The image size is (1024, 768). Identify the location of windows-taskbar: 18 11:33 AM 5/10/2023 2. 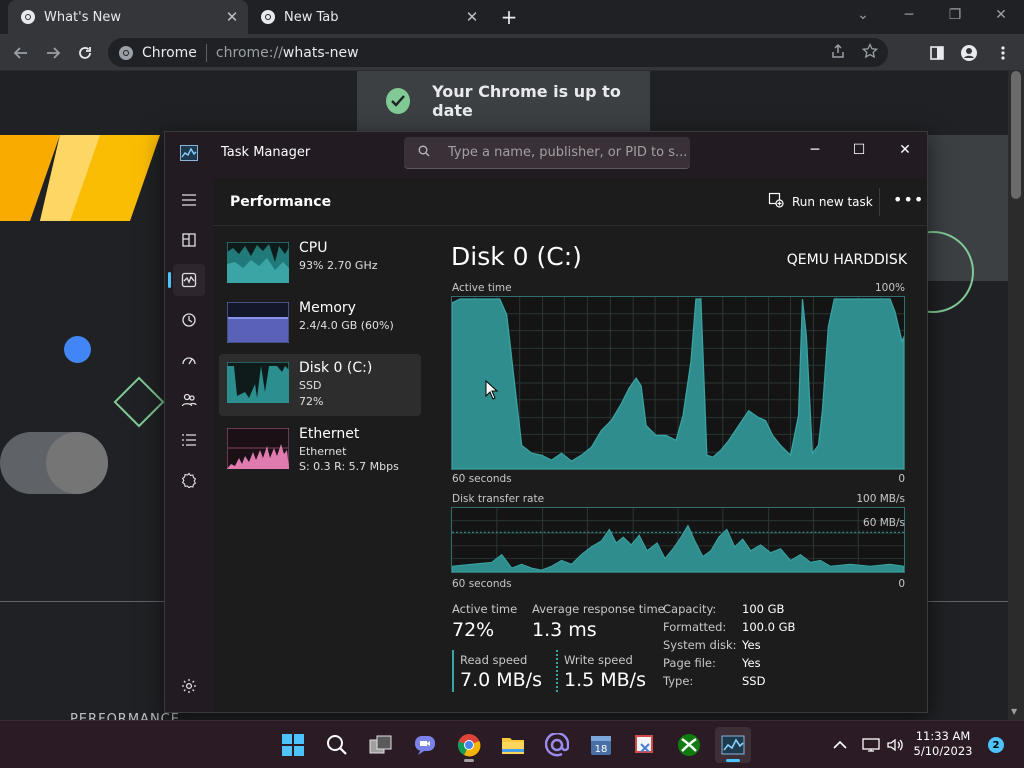
(512, 744).